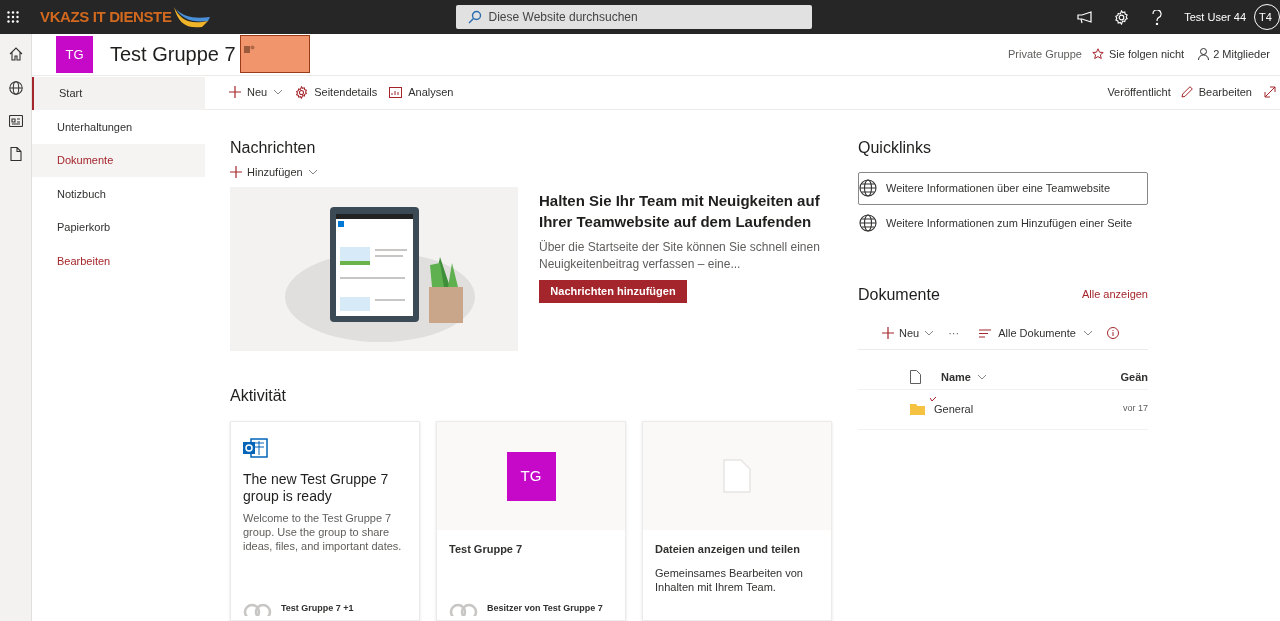  I want to click on follow-button: Sie folgen nicht, so click(1138, 54).